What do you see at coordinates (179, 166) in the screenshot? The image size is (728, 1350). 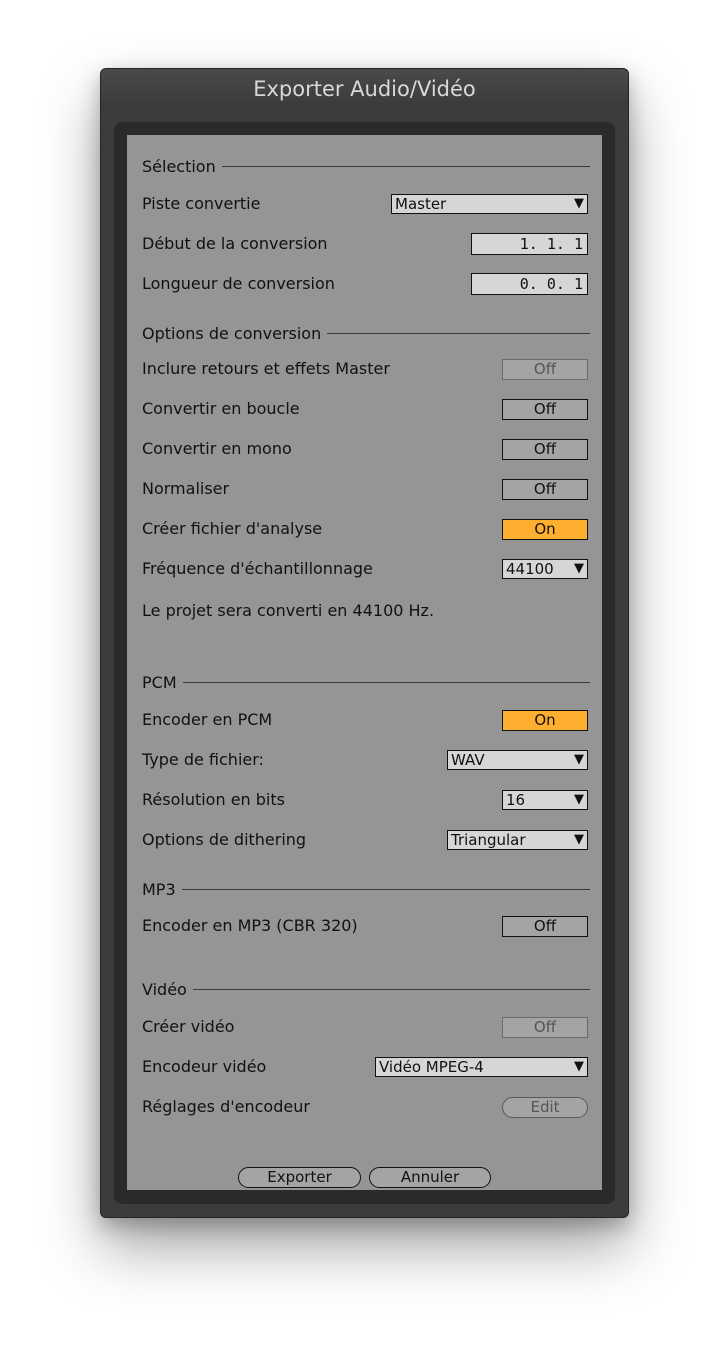 I see `section-selection-title: Sélection` at bounding box center [179, 166].